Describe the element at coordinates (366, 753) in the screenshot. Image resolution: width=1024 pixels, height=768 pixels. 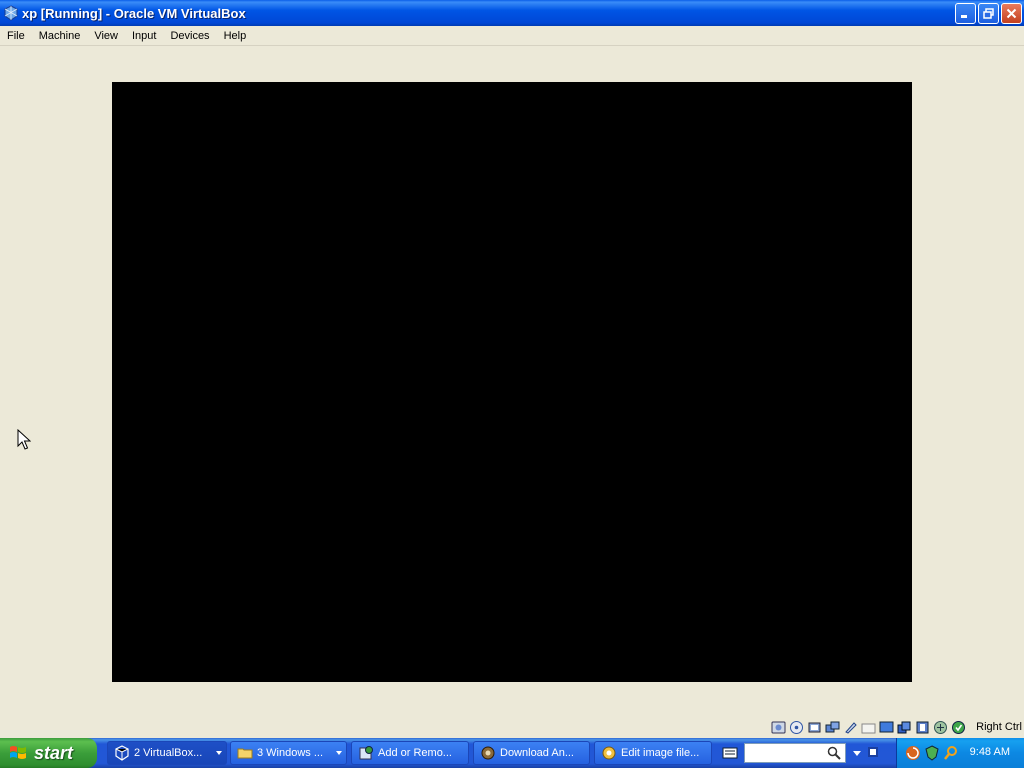
I see `add-remove-programs-icon` at that location.